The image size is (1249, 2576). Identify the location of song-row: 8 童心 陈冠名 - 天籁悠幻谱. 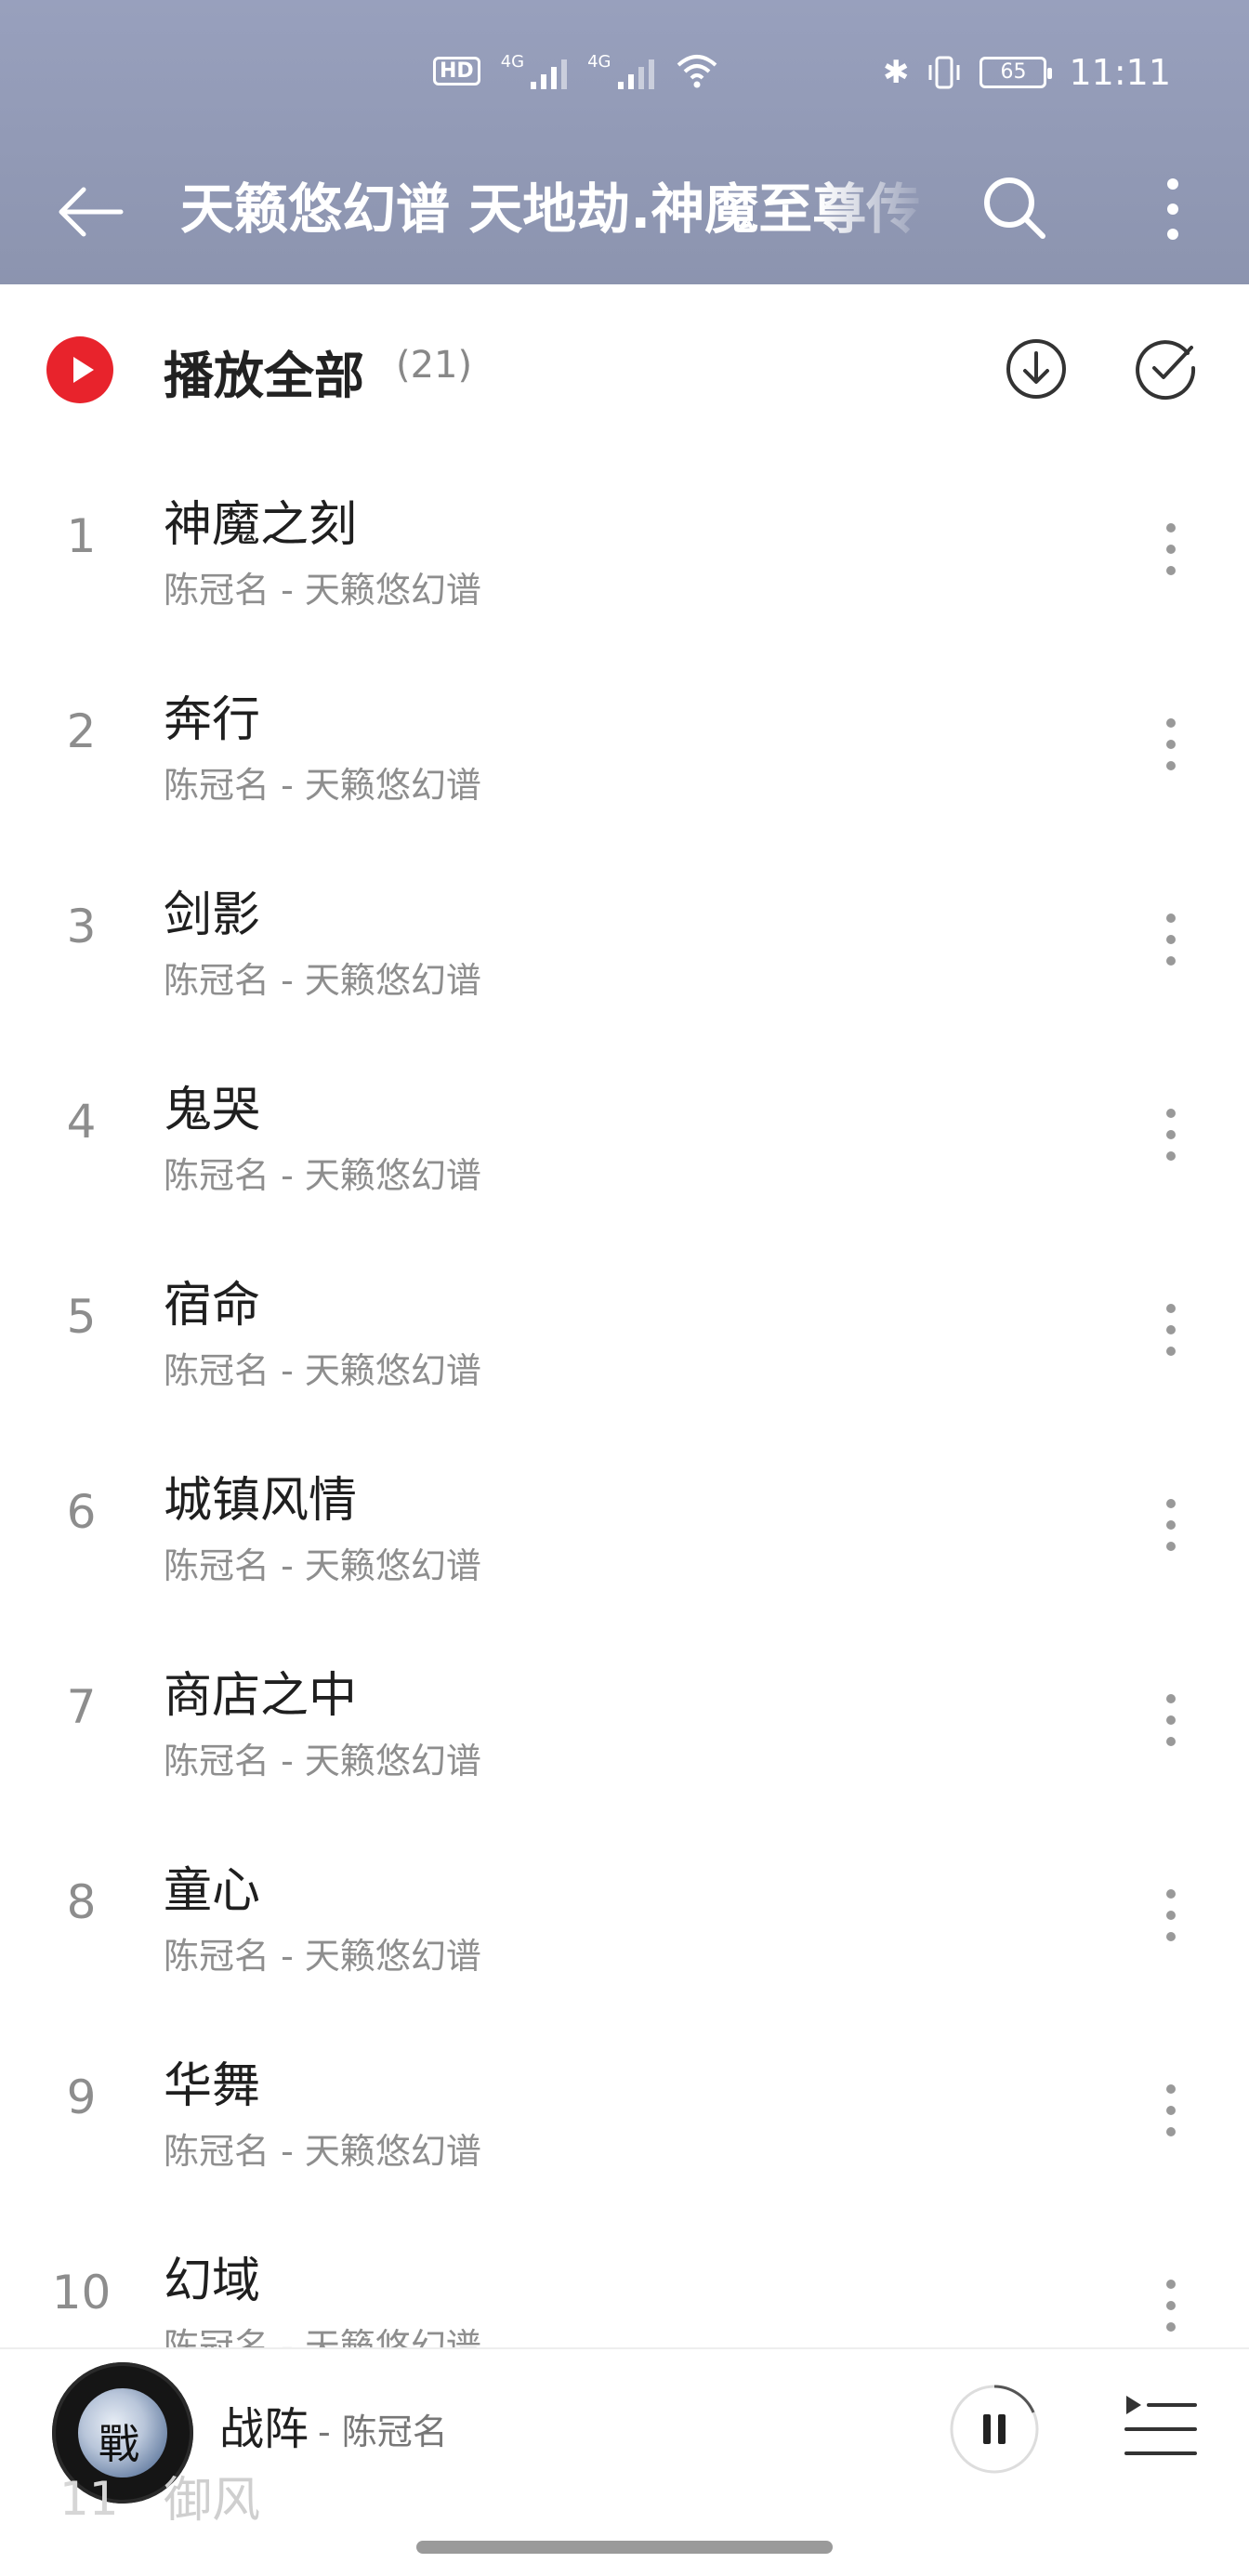
(624, 1915).